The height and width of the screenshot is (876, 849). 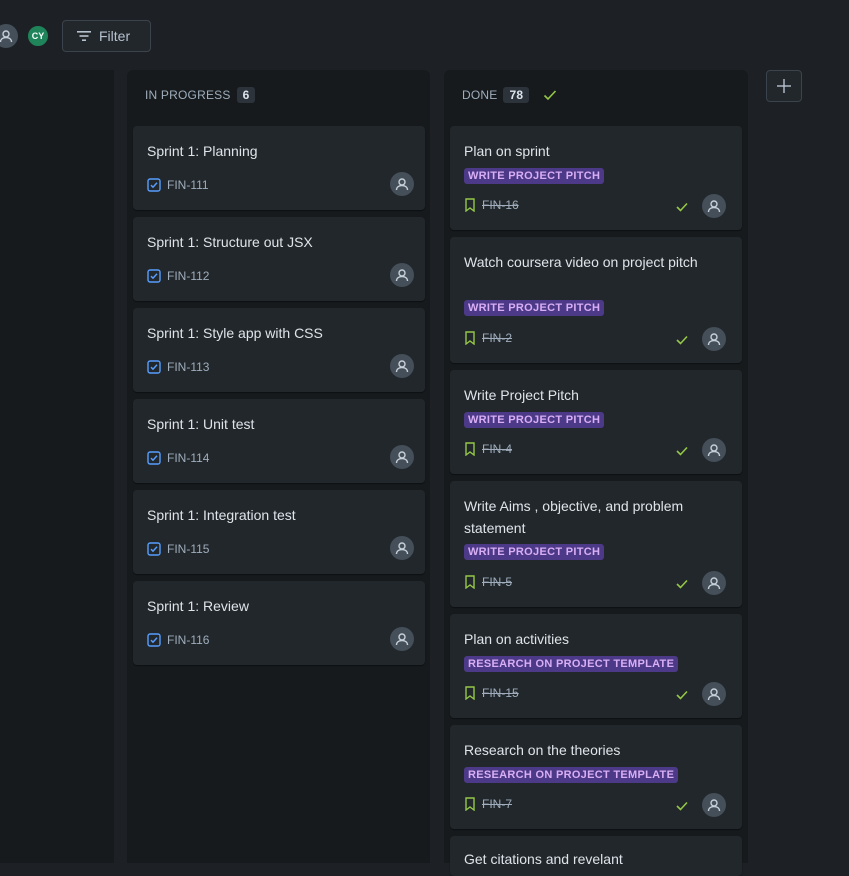 I want to click on card-title: Sprint 1: Structure out JSX, so click(x=230, y=242).